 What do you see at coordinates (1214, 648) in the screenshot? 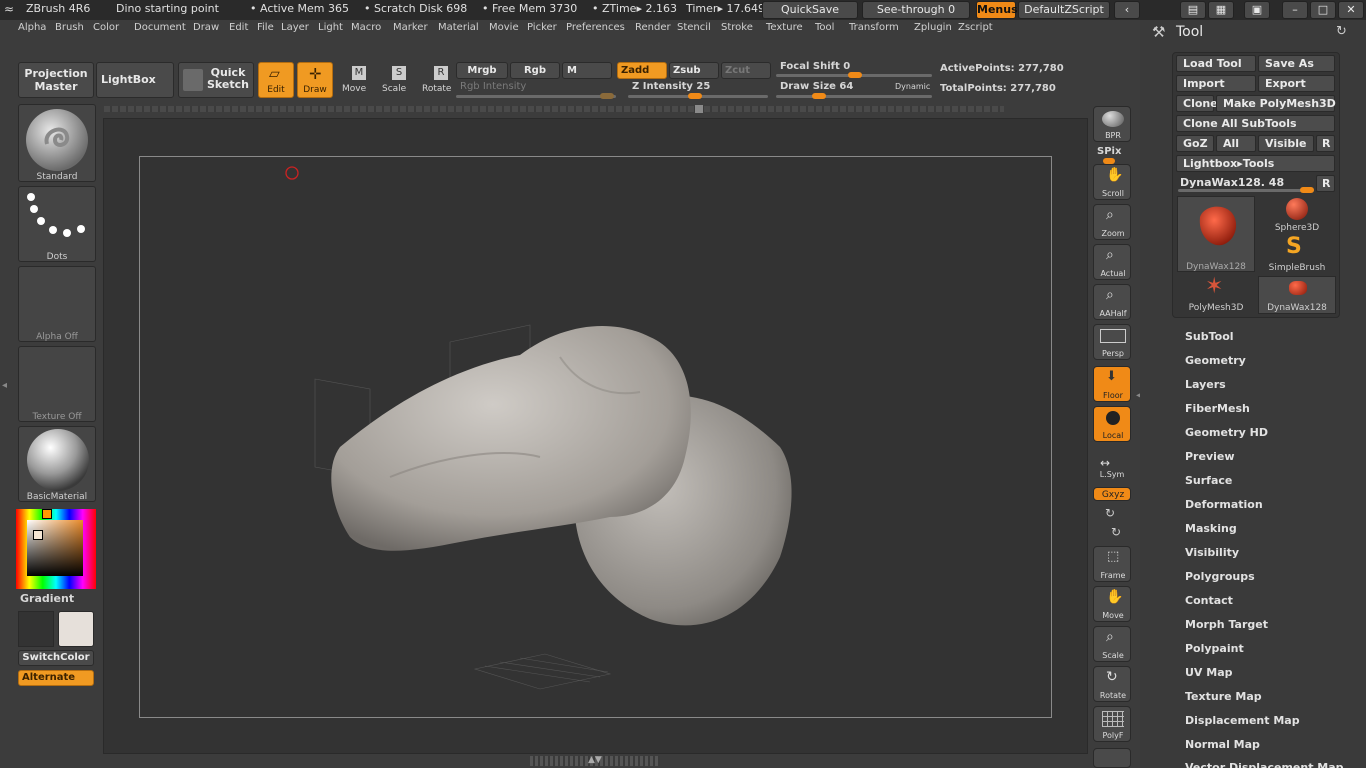
I see `section-polypaint: Polypaint` at bounding box center [1214, 648].